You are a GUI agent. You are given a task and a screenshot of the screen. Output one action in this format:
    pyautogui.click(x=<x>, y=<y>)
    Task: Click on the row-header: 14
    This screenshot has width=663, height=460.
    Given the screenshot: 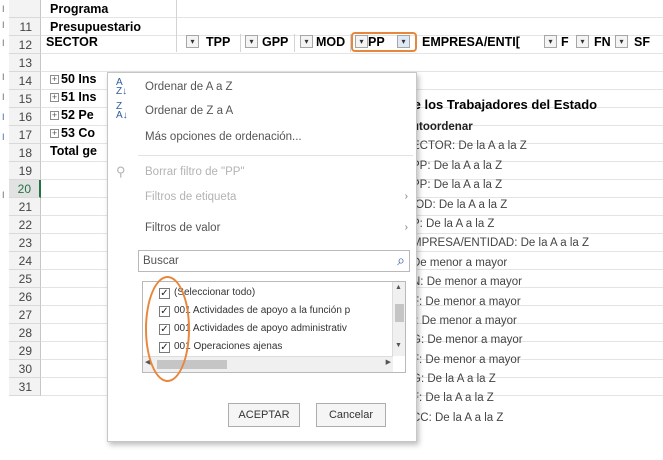 What is the action you would take?
    pyautogui.click(x=25, y=81)
    